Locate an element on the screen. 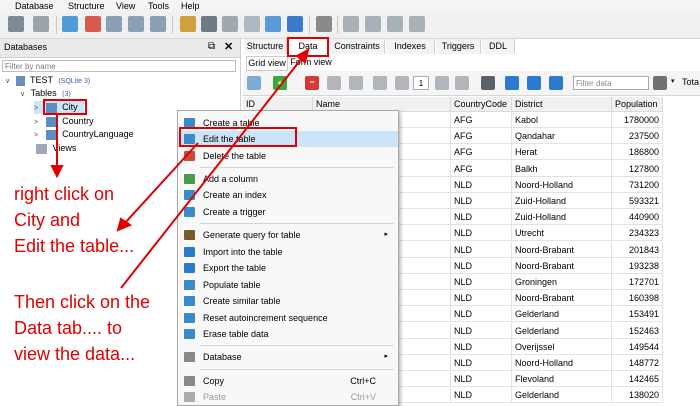 This screenshot has height=406, width=700. arrow-up-line is located at coordinates (211, 173).